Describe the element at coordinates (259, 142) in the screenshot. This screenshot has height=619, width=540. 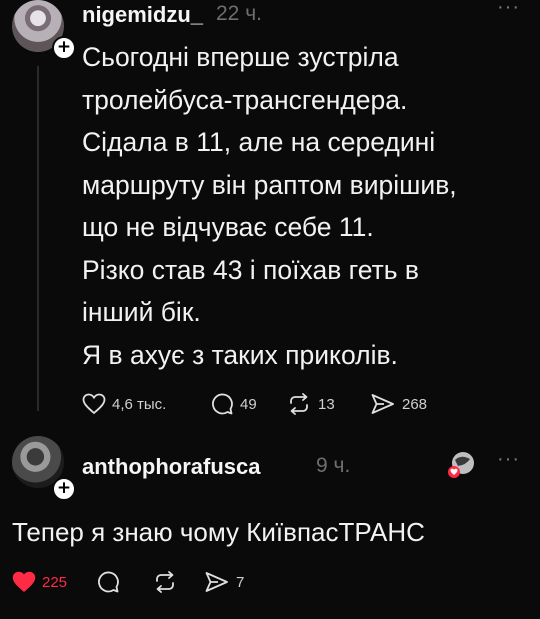
I see `post-body-line: Сідала в 11, але на середині` at that location.